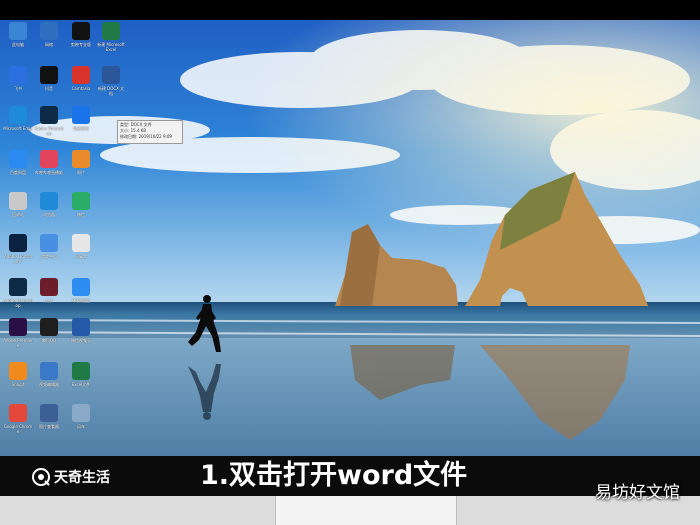 Image resolution: width=700 pixels, height=525 pixels. What do you see at coordinates (18, 243) in the screenshot?
I see `lightroom-icon` at bounding box center [18, 243].